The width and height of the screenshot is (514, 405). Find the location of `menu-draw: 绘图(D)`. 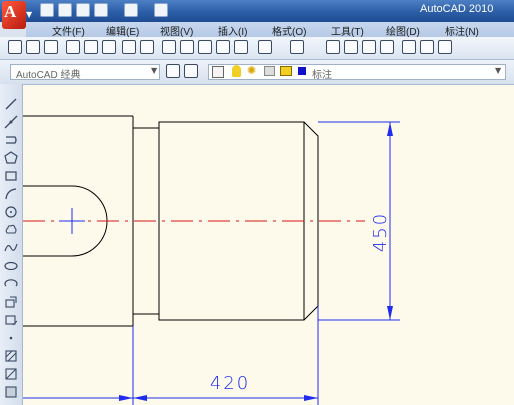

menu-draw: 绘图(D) is located at coordinates (403, 30).